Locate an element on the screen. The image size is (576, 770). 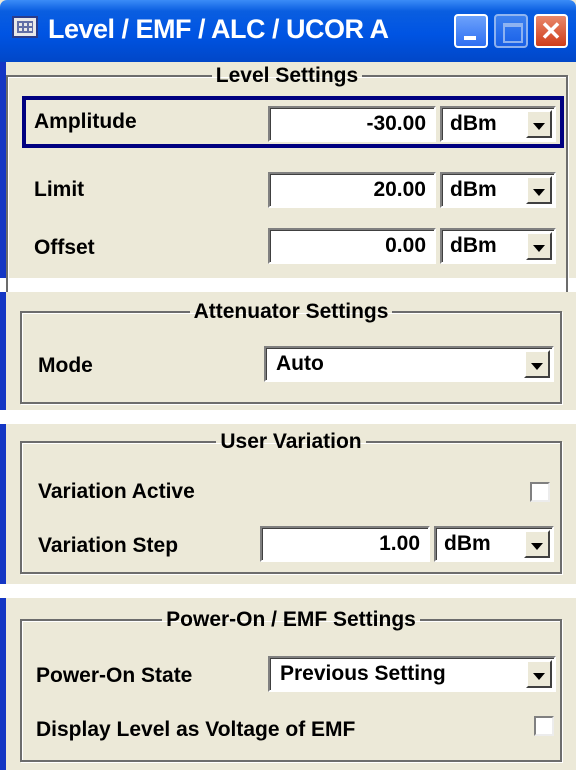
offset-label: Offset is located at coordinates (64, 247).